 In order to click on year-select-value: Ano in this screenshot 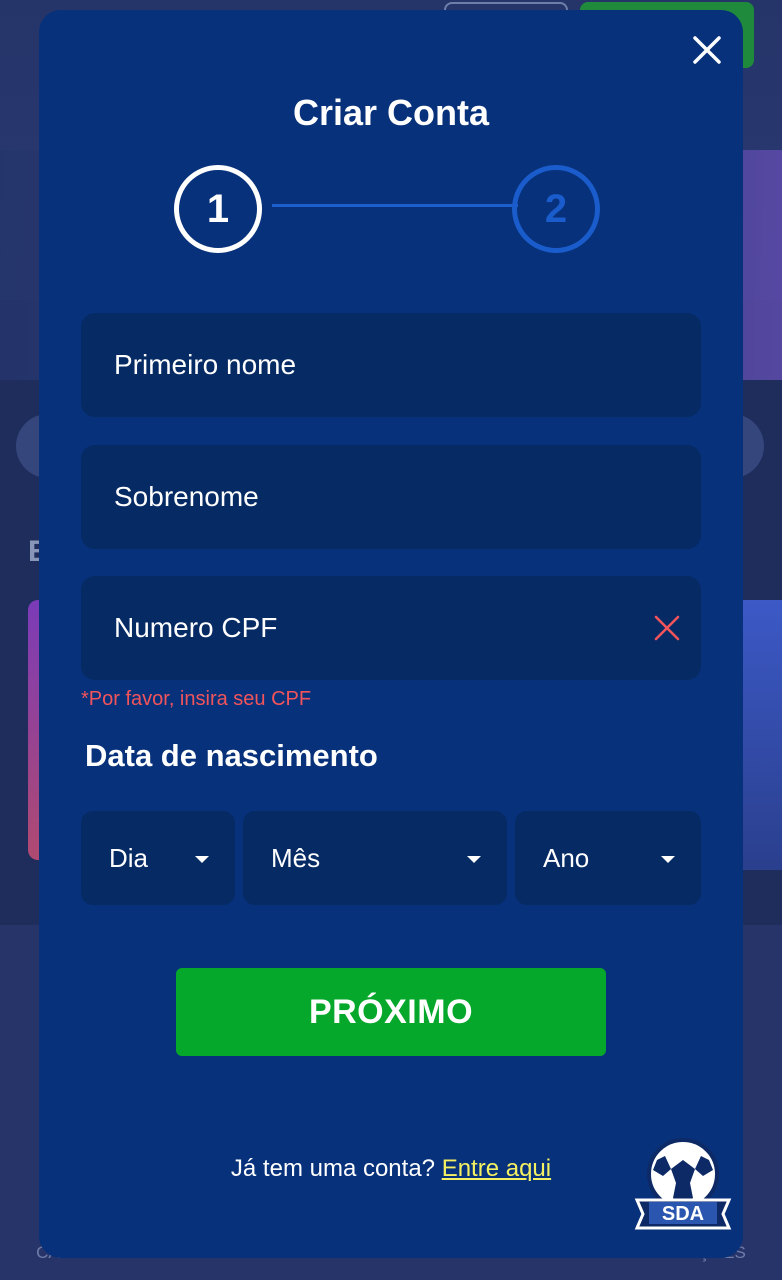, I will do `click(566, 857)`.